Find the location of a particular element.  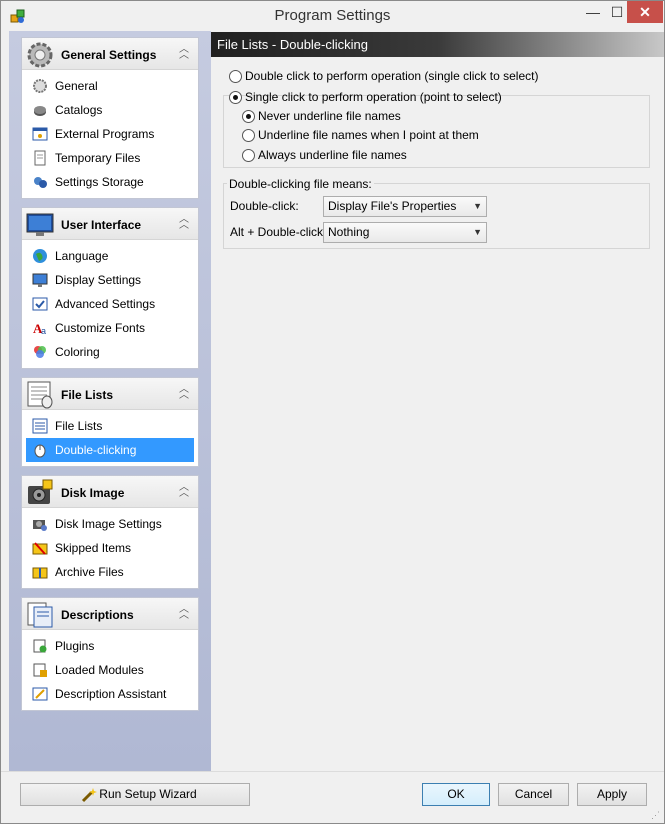

chevron-down-icon: ▼ is located at coordinates (477, 232).